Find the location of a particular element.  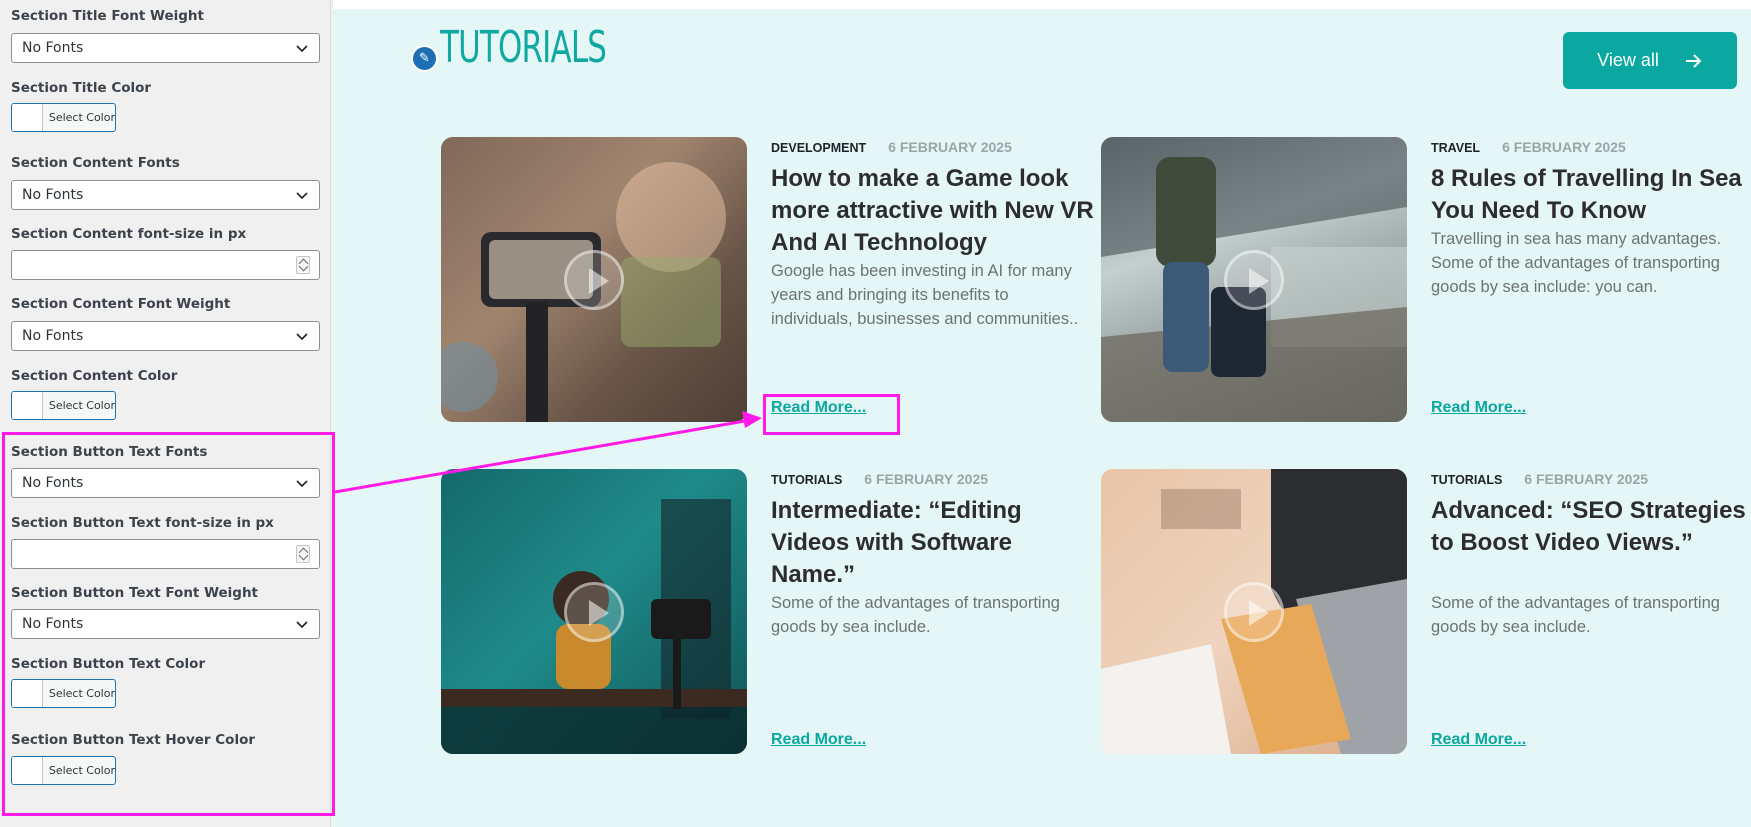

content-font-size-label: Section Content font-size in px is located at coordinates (129, 234).